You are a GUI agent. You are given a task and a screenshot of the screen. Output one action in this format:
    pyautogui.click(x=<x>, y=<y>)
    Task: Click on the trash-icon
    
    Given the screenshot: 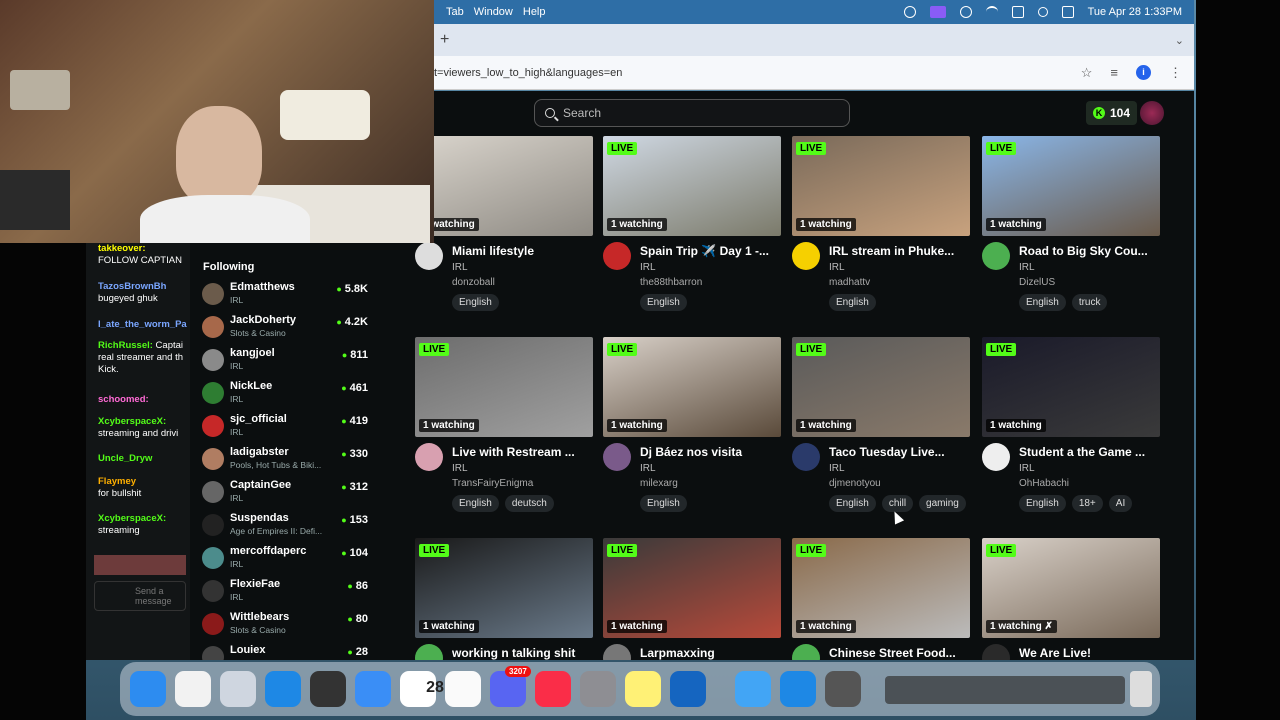 What is the action you would take?
    pyautogui.click(x=1141, y=689)
    